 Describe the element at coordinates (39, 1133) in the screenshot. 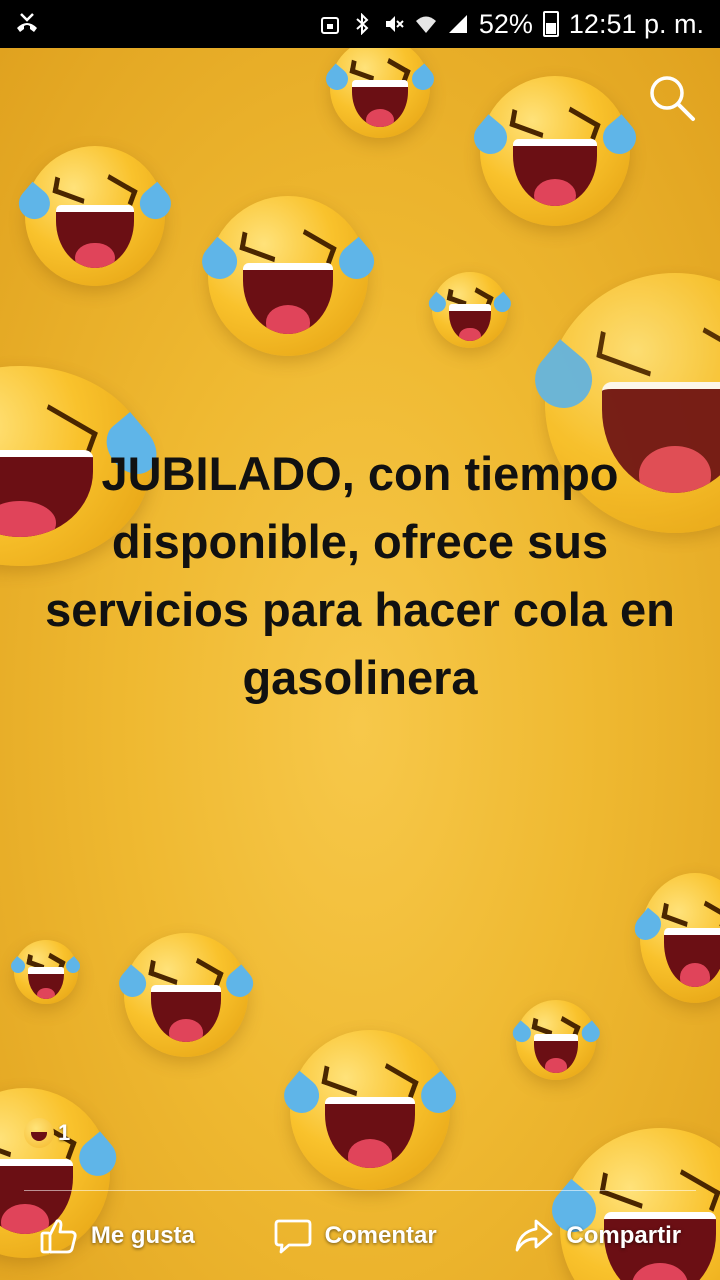

I see `haha-reaction-icon` at that location.